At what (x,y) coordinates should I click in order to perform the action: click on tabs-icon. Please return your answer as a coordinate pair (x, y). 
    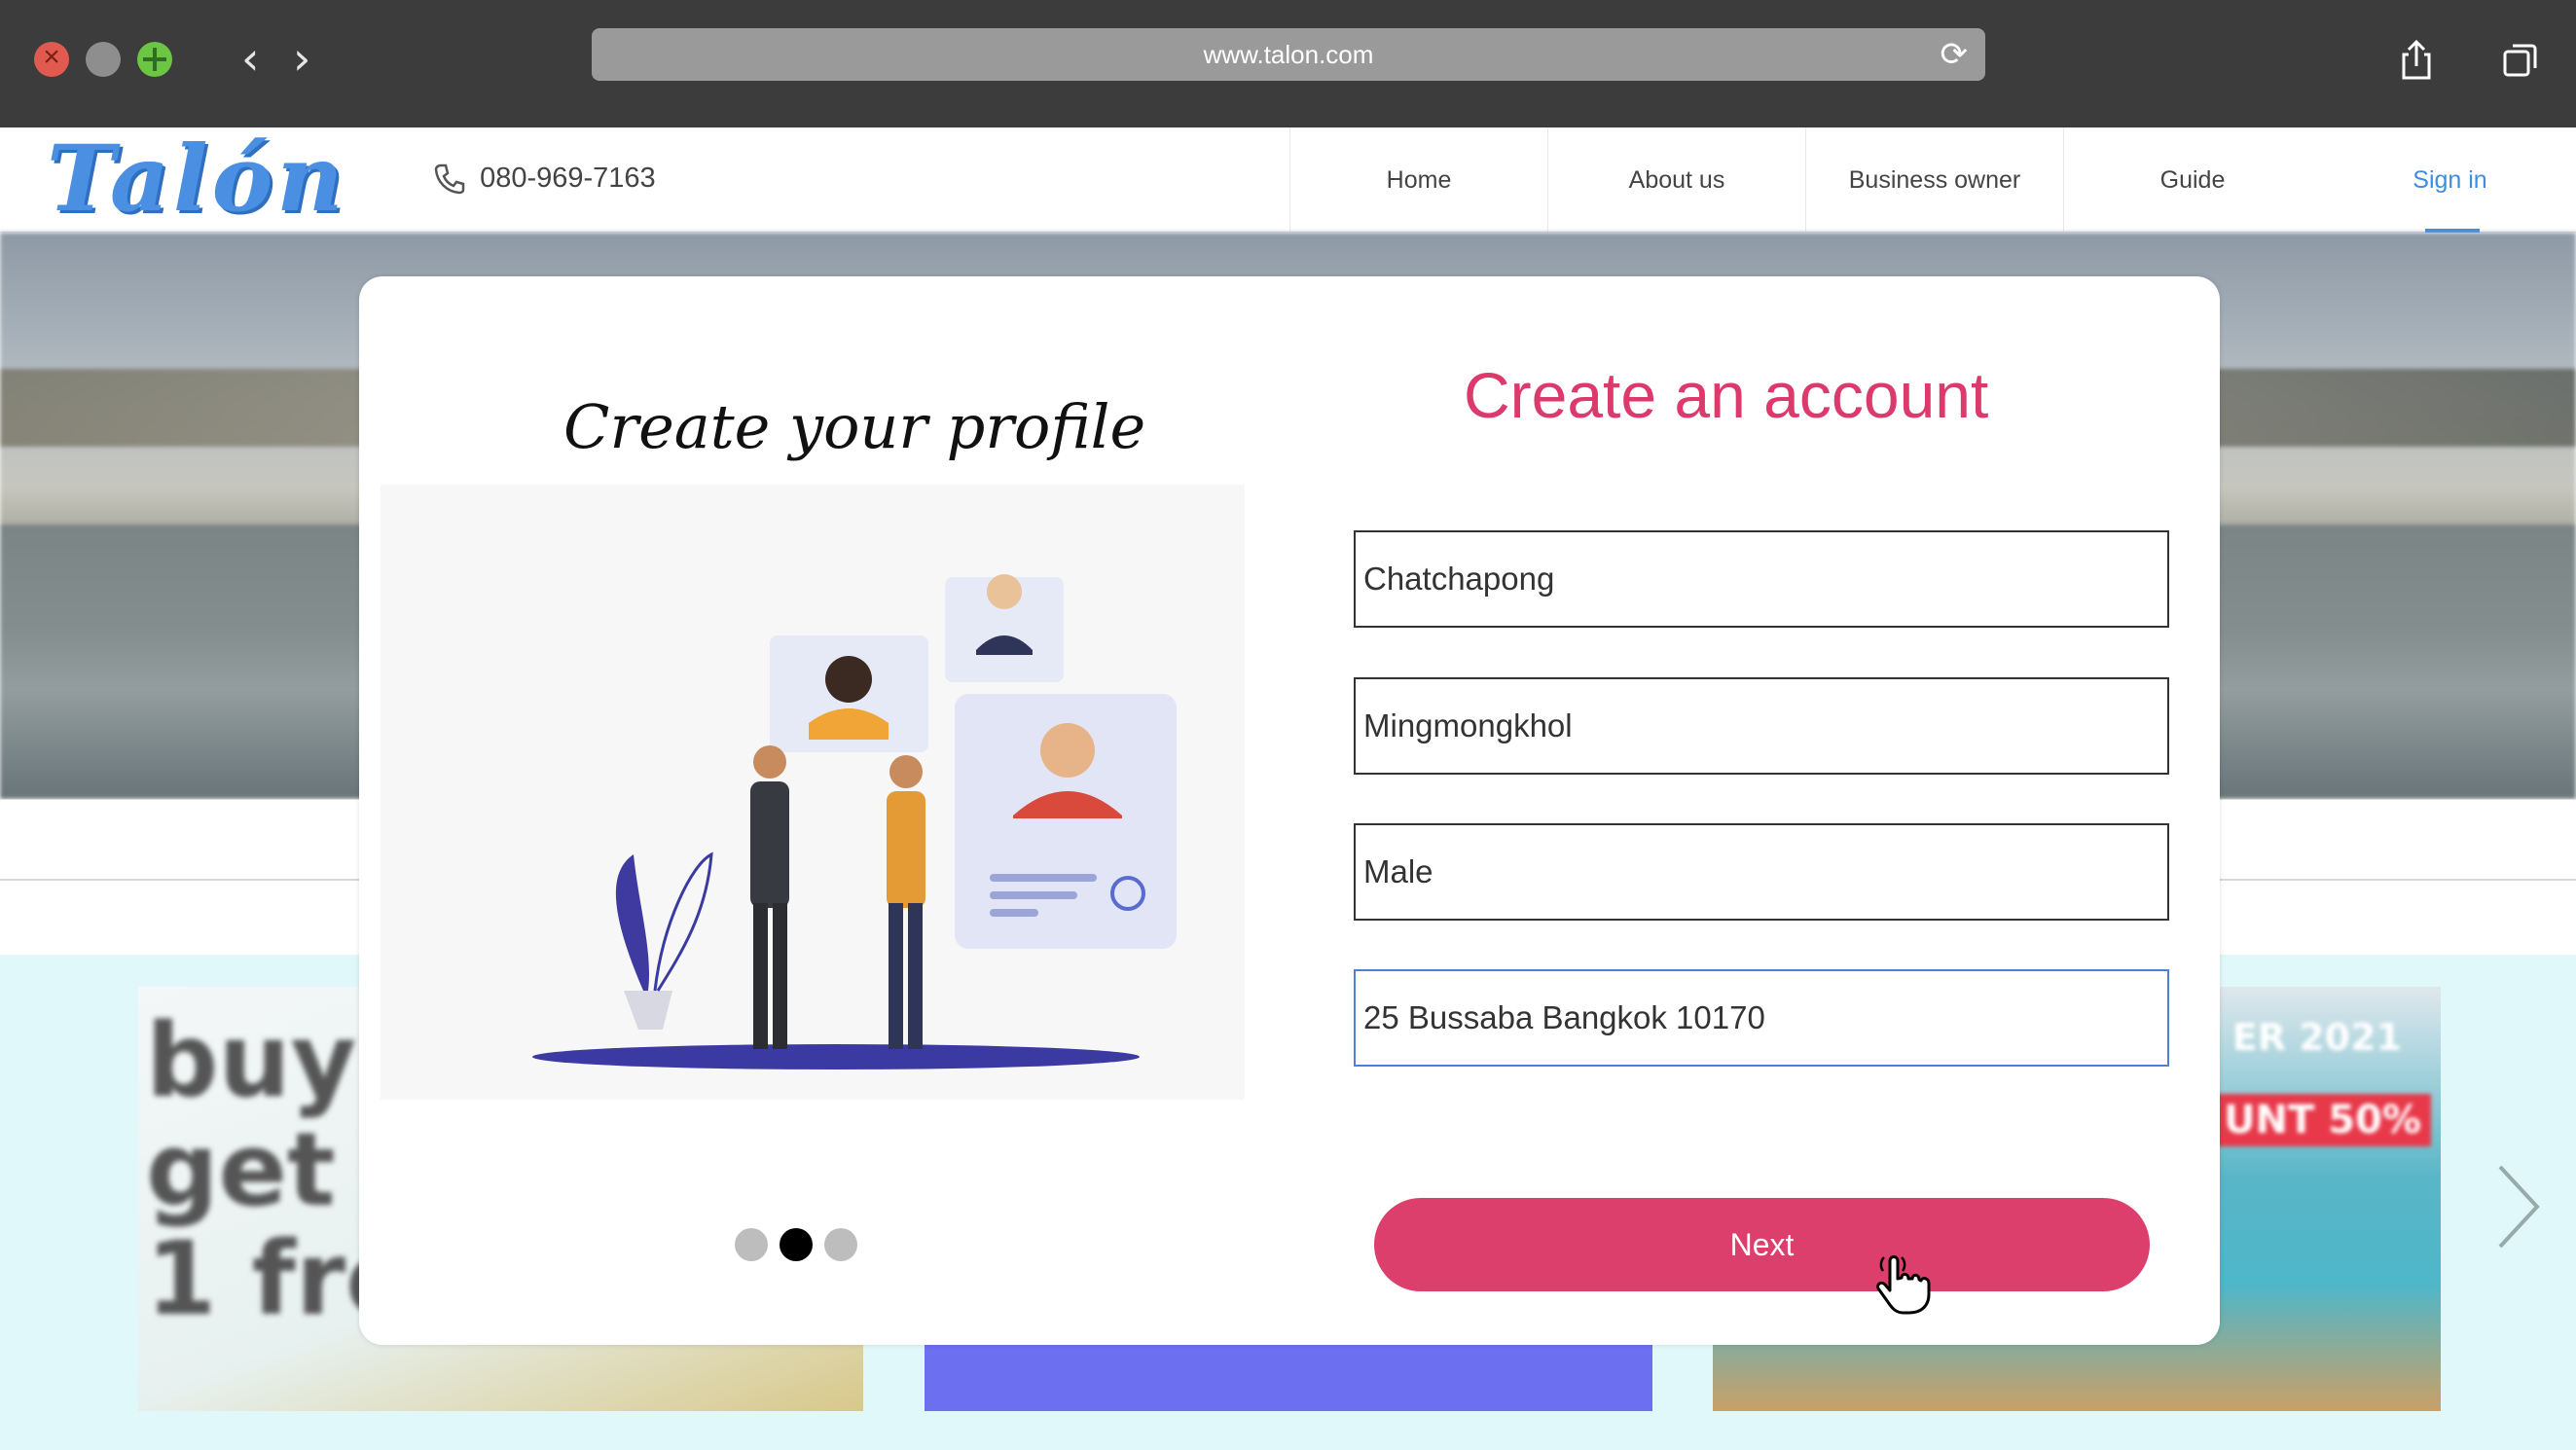
    Looking at the image, I should click on (2520, 61).